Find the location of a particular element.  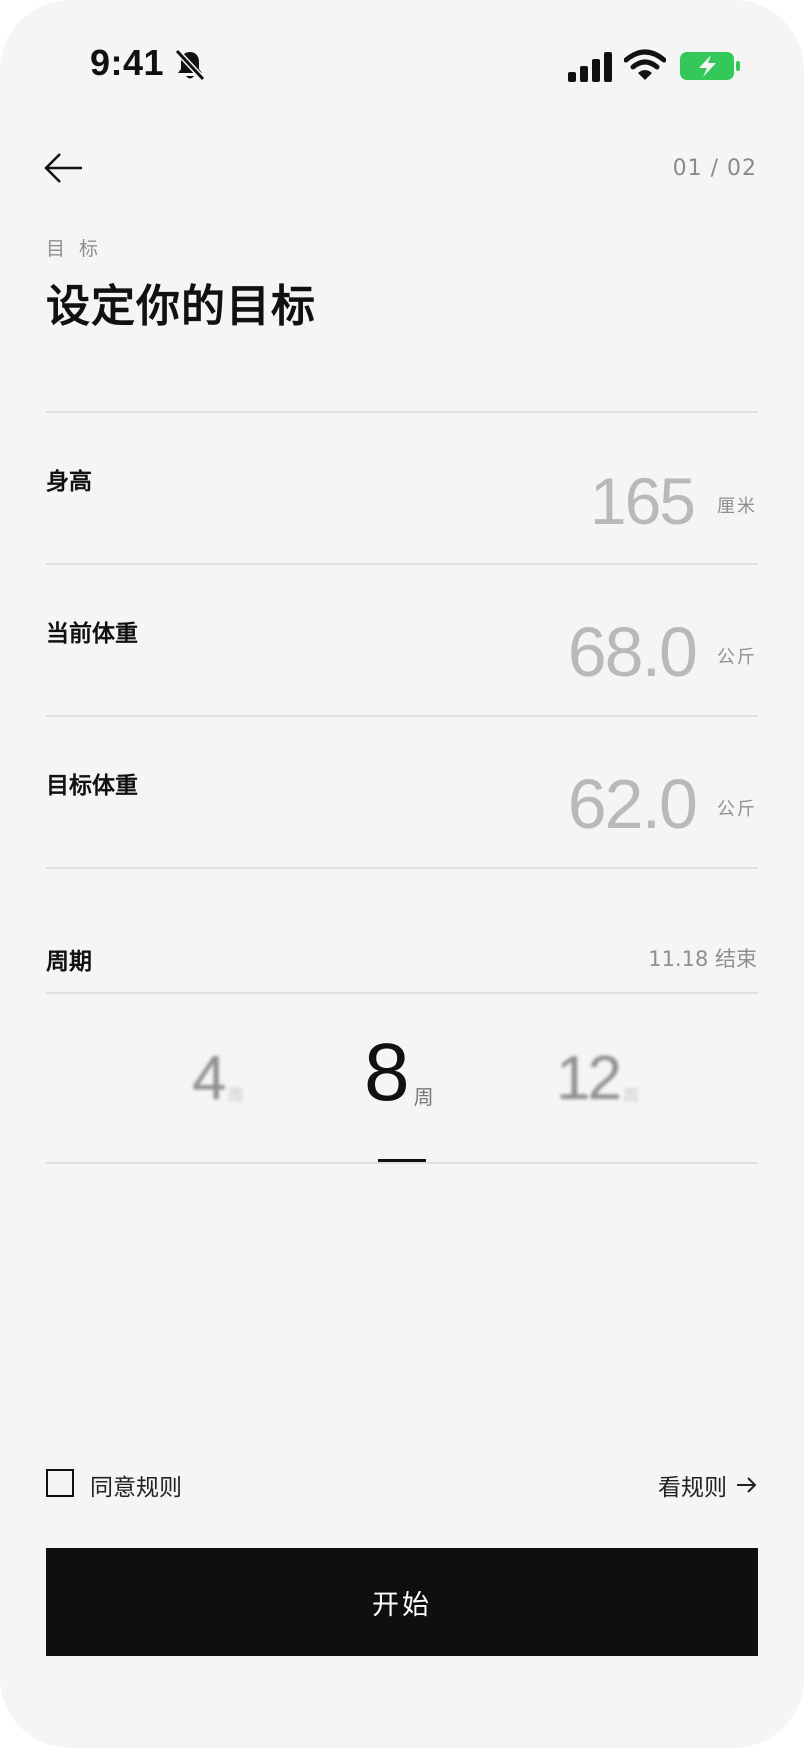

status-time: 9:41 is located at coordinates (127, 62).